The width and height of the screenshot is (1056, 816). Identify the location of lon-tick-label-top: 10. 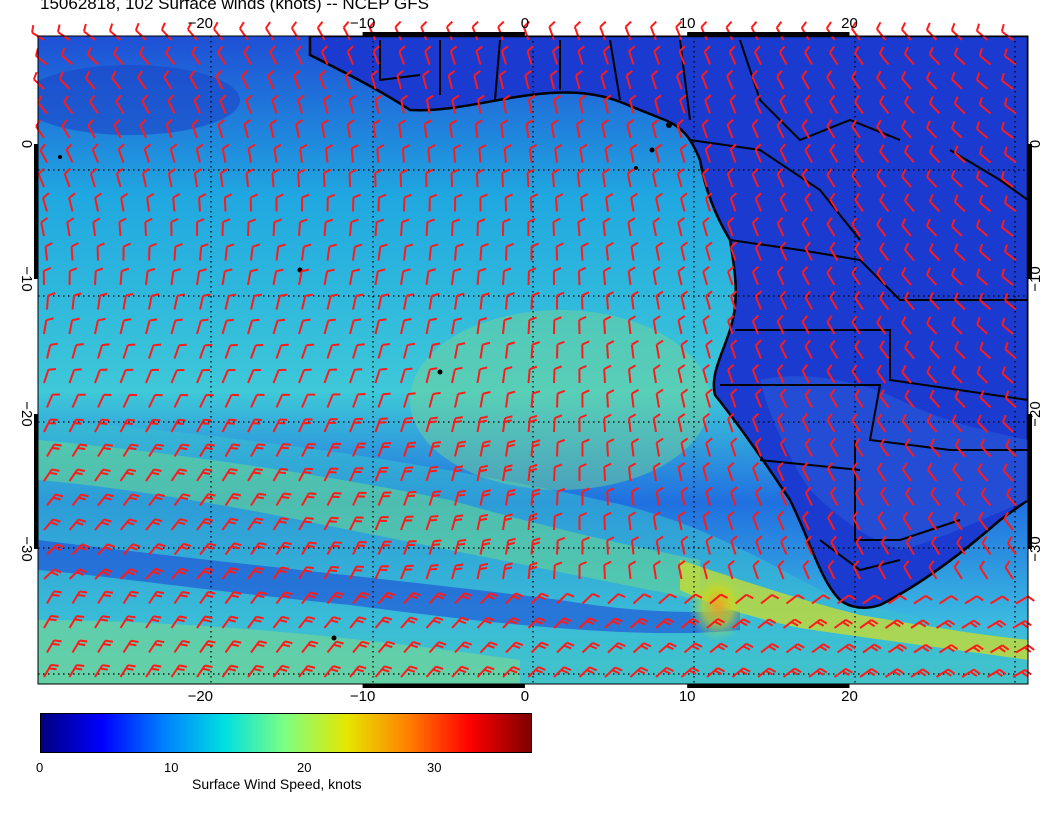
(687, 23).